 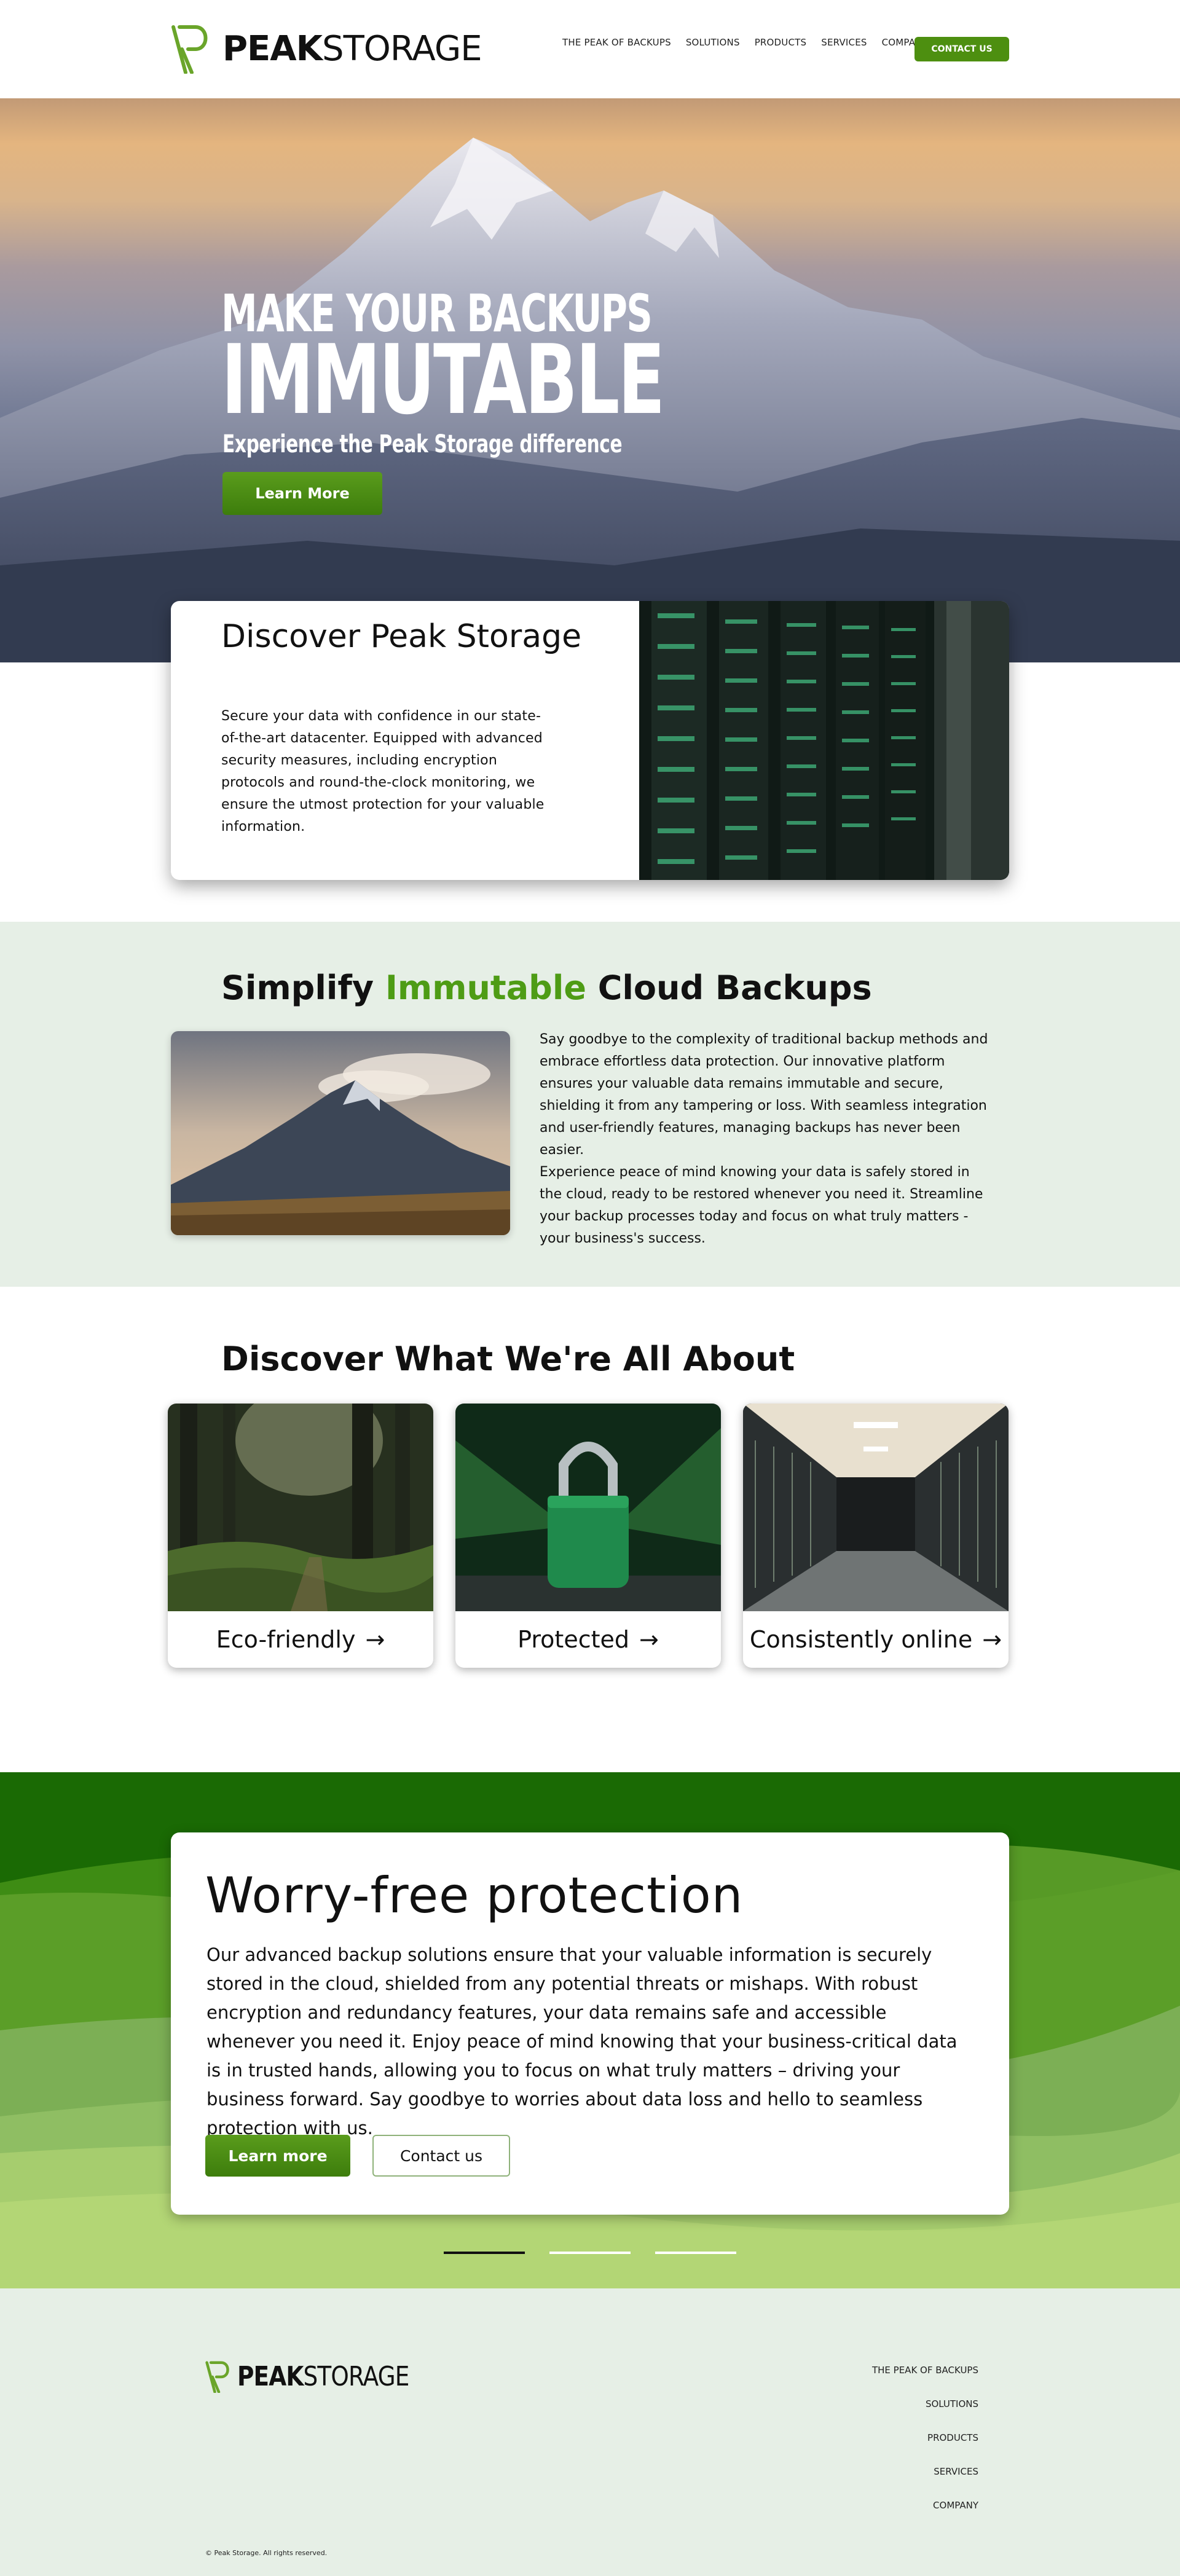 What do you see at coordinates (402, 636) in the screenshot?
I see `discover-title: Discover Peak Storage` at bounding box center [402, 636].